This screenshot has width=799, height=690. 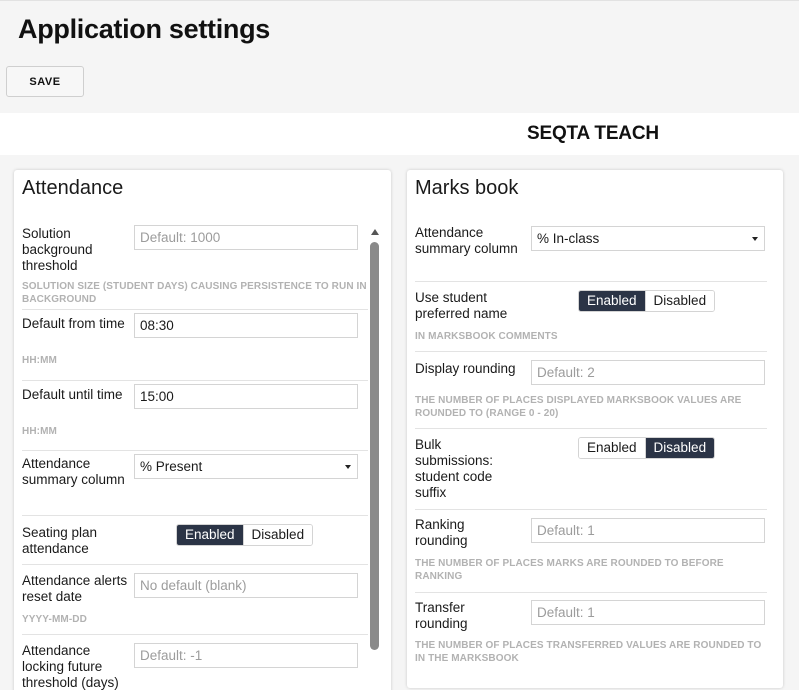 What do you see at coordinates (73, 323) in the screenshot?
I see `setting-label: Default from time` at bounding box center [73, 323].